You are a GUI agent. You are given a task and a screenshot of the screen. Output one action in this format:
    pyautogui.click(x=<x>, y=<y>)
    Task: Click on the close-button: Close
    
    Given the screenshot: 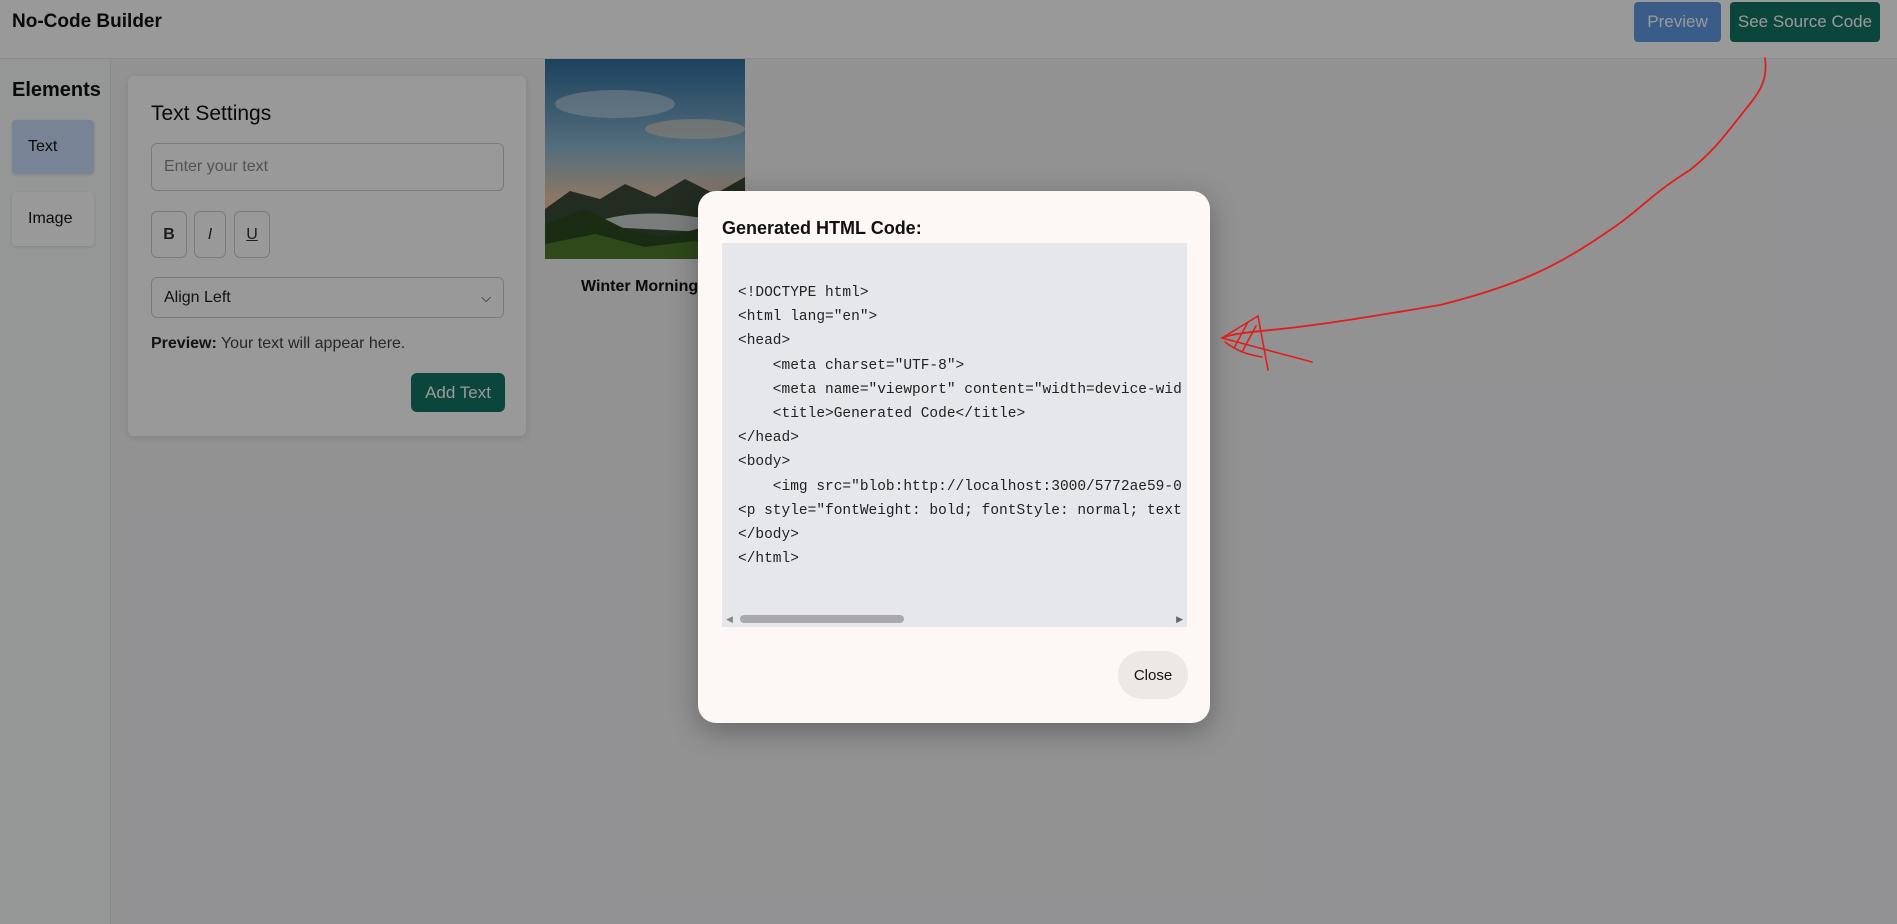 What is the action you would take?
    pyautogui.click(x=1153, y=675)
    